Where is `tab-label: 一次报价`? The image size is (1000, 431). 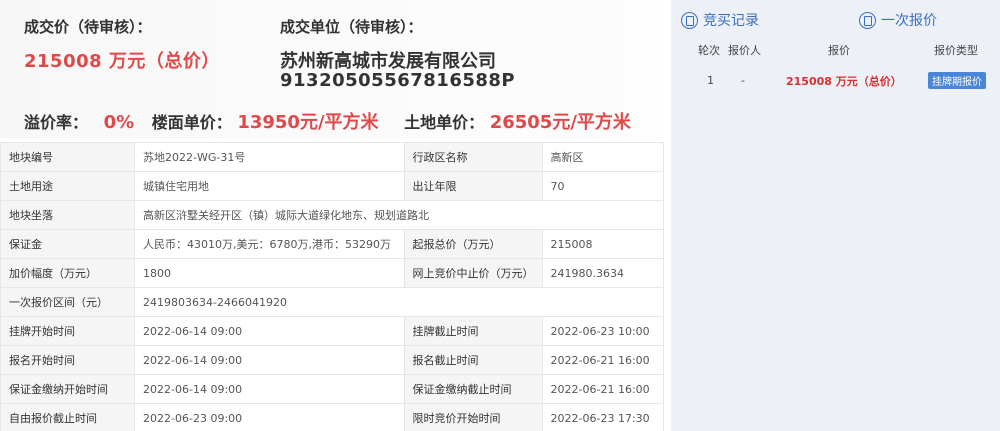
tab-label: 一次报价 is located at coordinates (909, 21).